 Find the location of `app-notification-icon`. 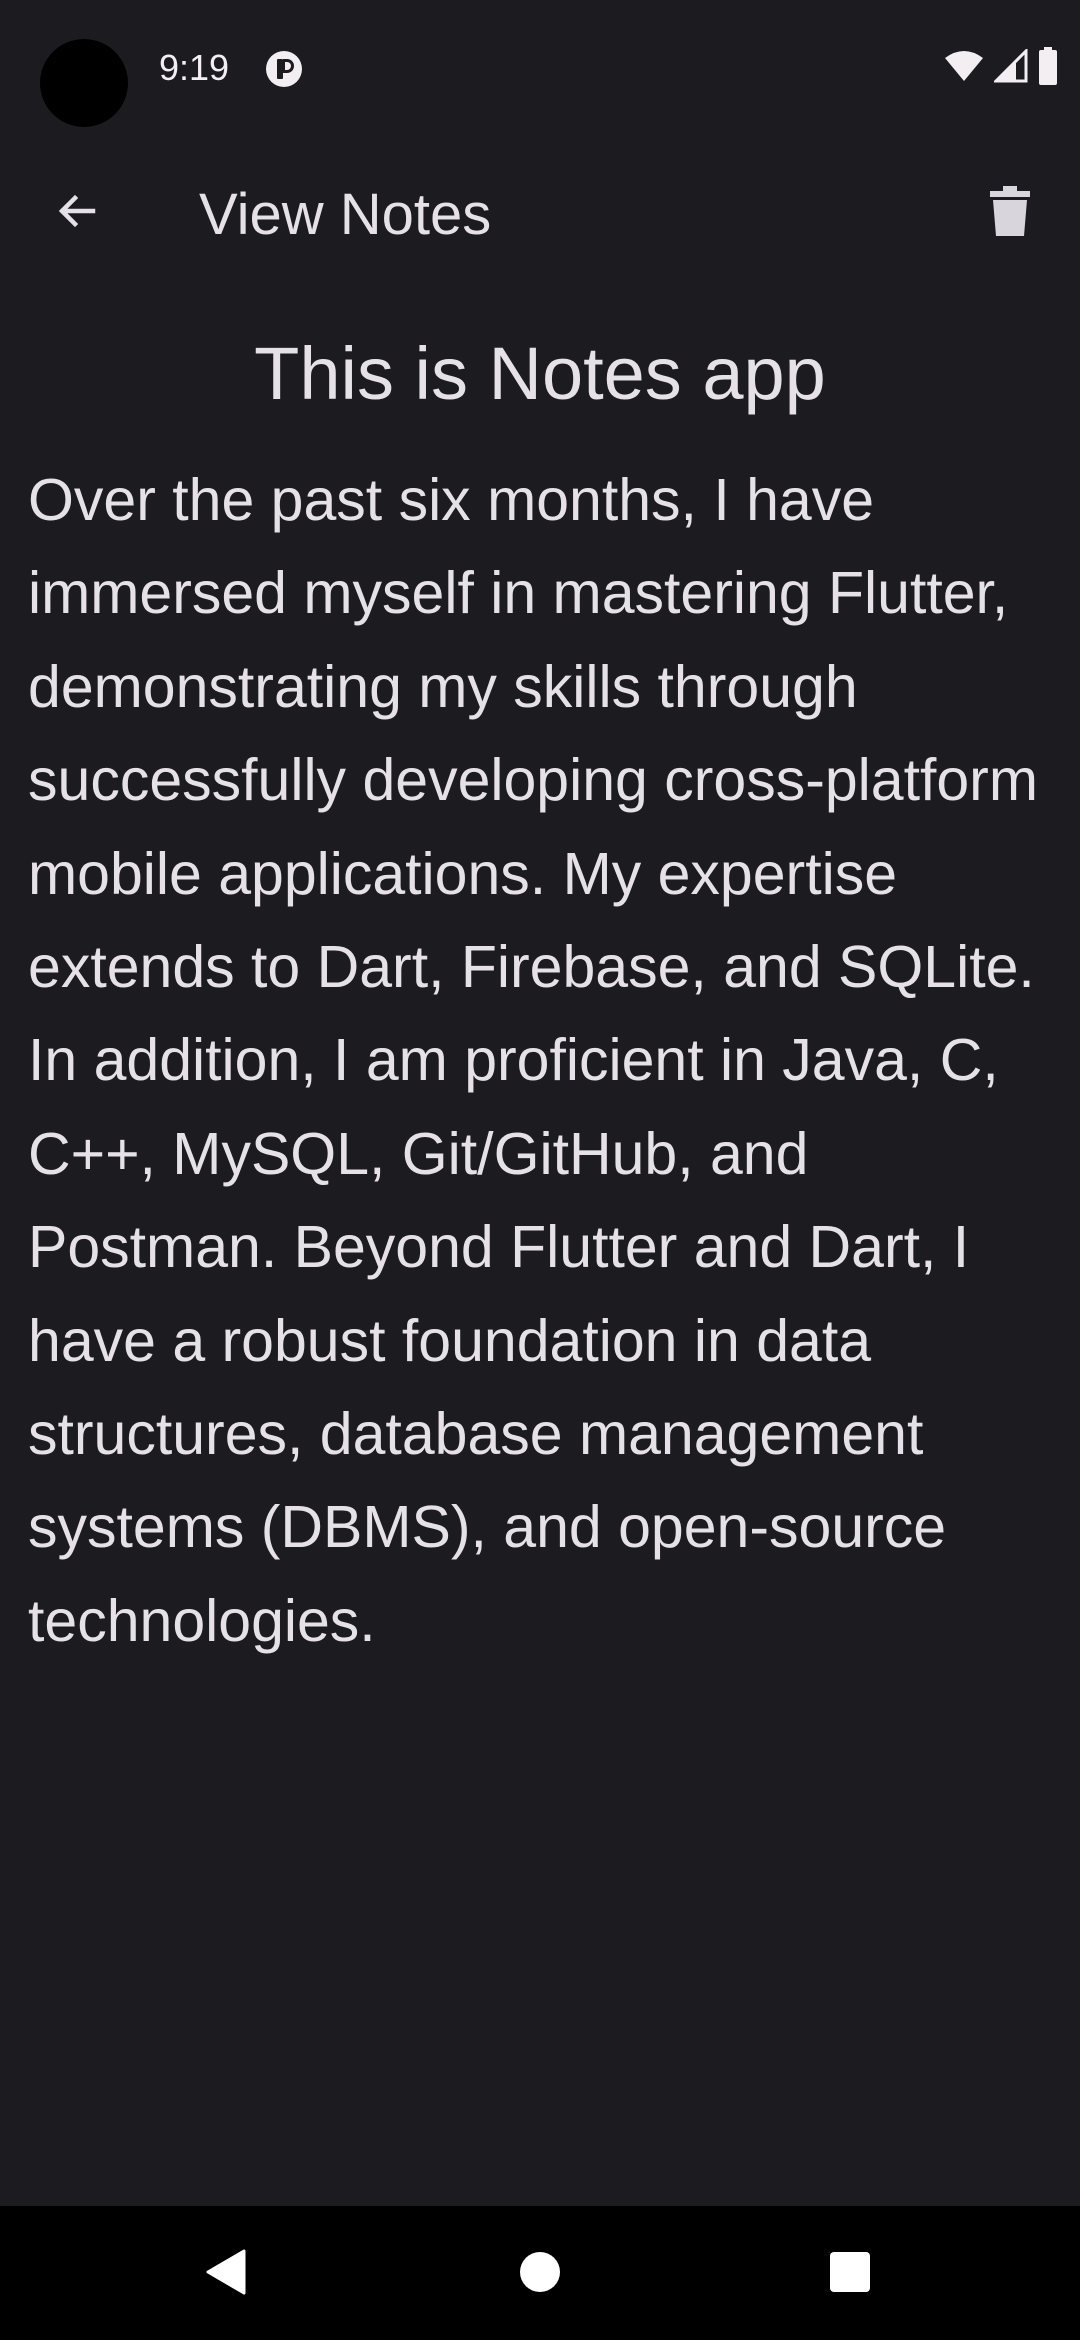

app-notification-icon is located at coordinates (284, 69).